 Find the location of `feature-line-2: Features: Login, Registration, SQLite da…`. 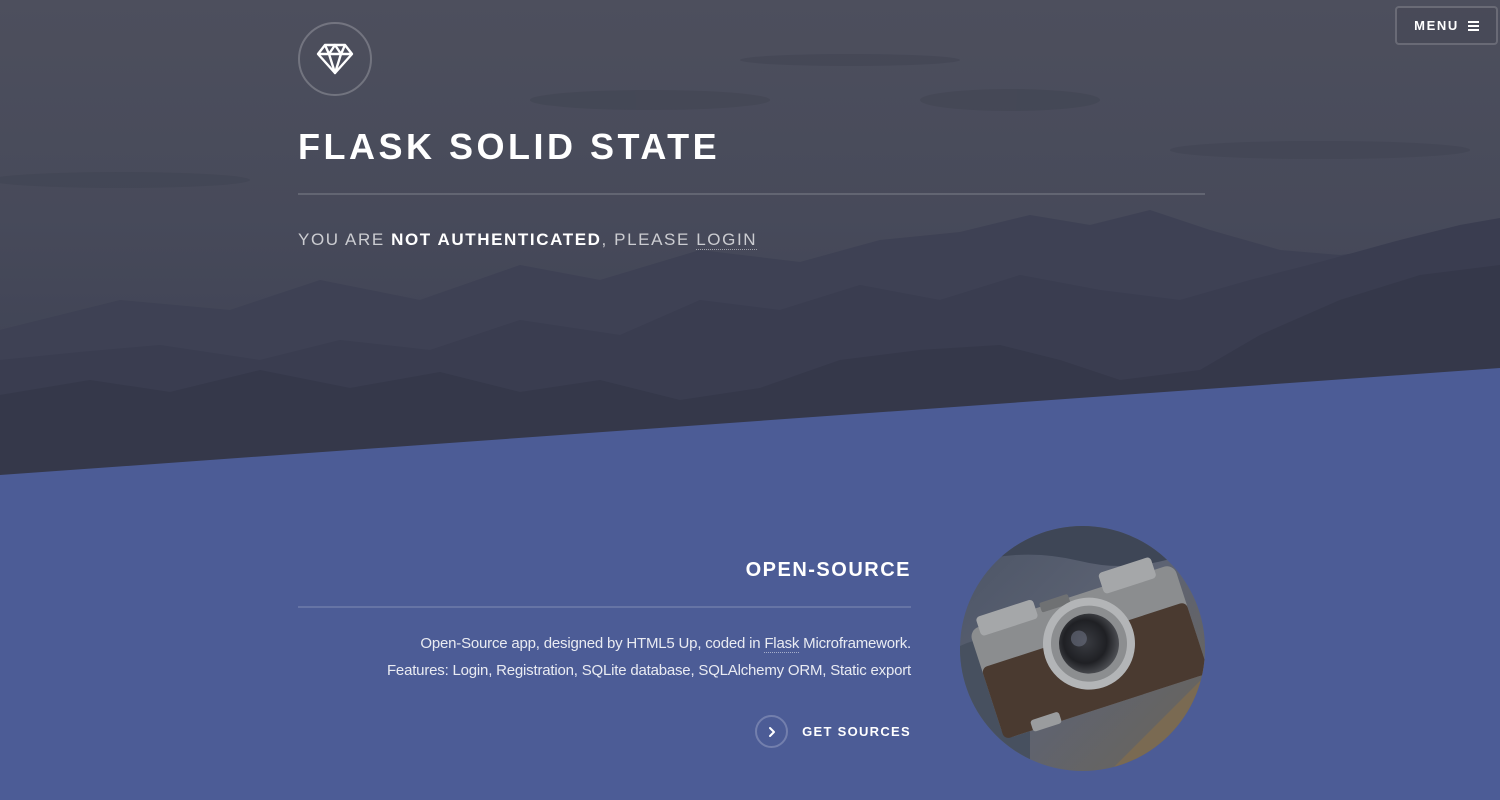

feature-line-2: Features: Login, Registration, SQLite da… is located at coordinates (648, 670).